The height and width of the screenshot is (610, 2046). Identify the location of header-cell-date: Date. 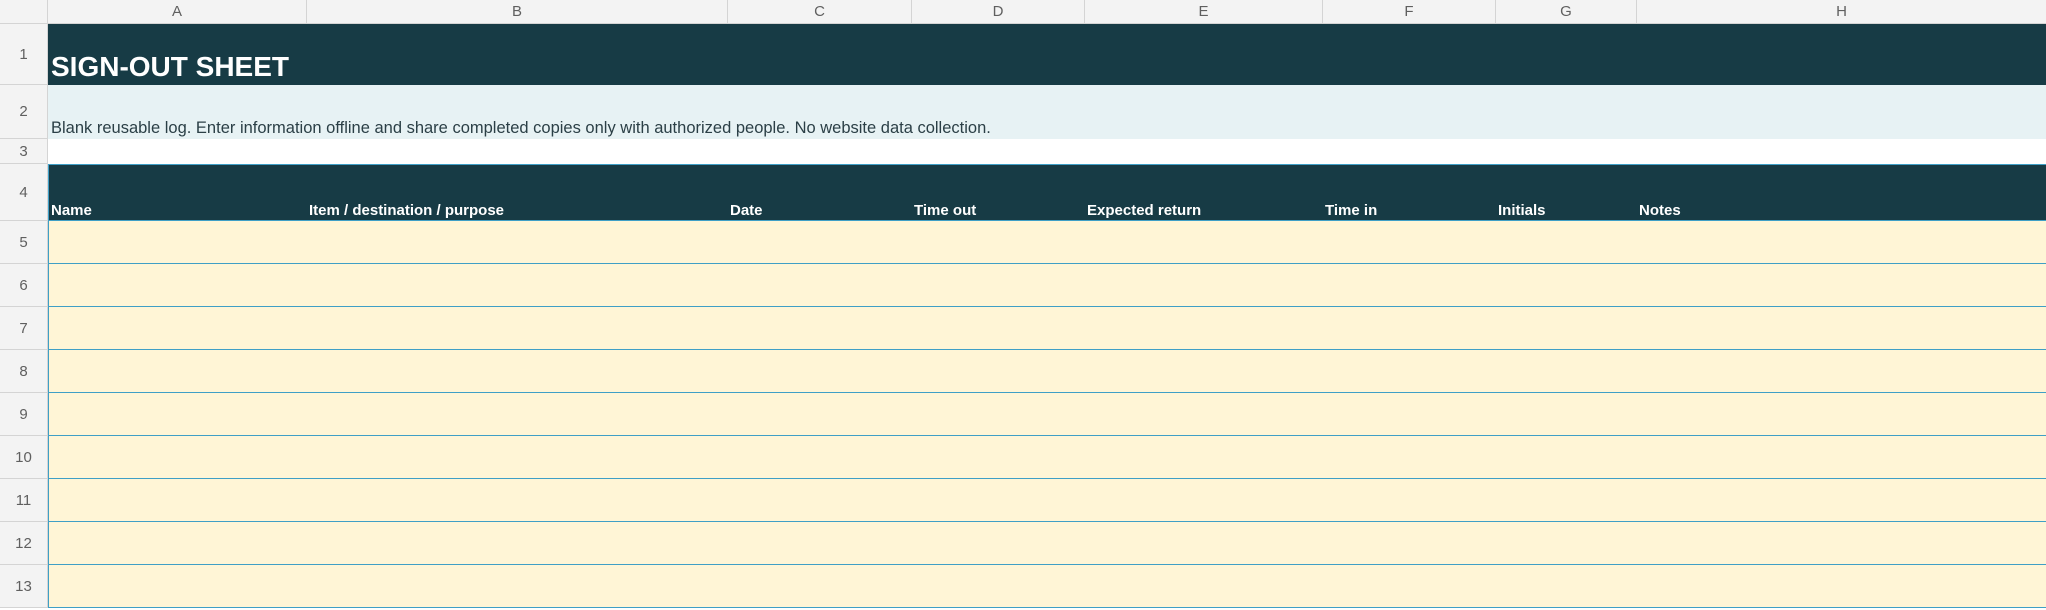
(820, 192).